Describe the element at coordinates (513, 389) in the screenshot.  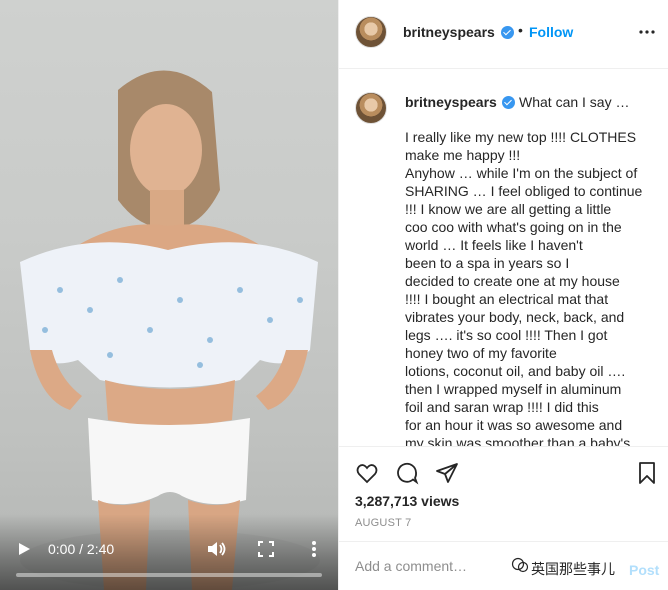
I see `caption-line: then I wrapped myself in aluminum` at that location.